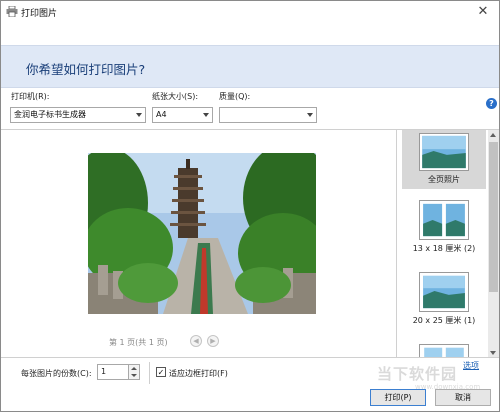 This screenshot has width=500, height=412. What do you see at coordinates (444, 152) in the screenshot?
I see `layout-thumbnail-full-page` at bounding box center [444, 152].